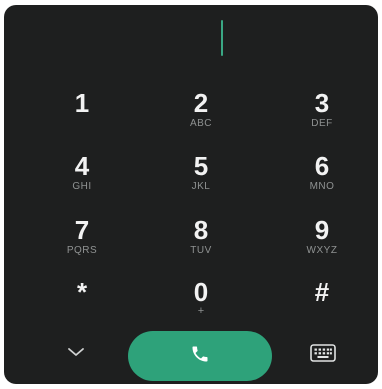  What do you see at coordinates (322, 230) in the screenshot?
I see `key-digit: 9` at bounding box center [322, 230].